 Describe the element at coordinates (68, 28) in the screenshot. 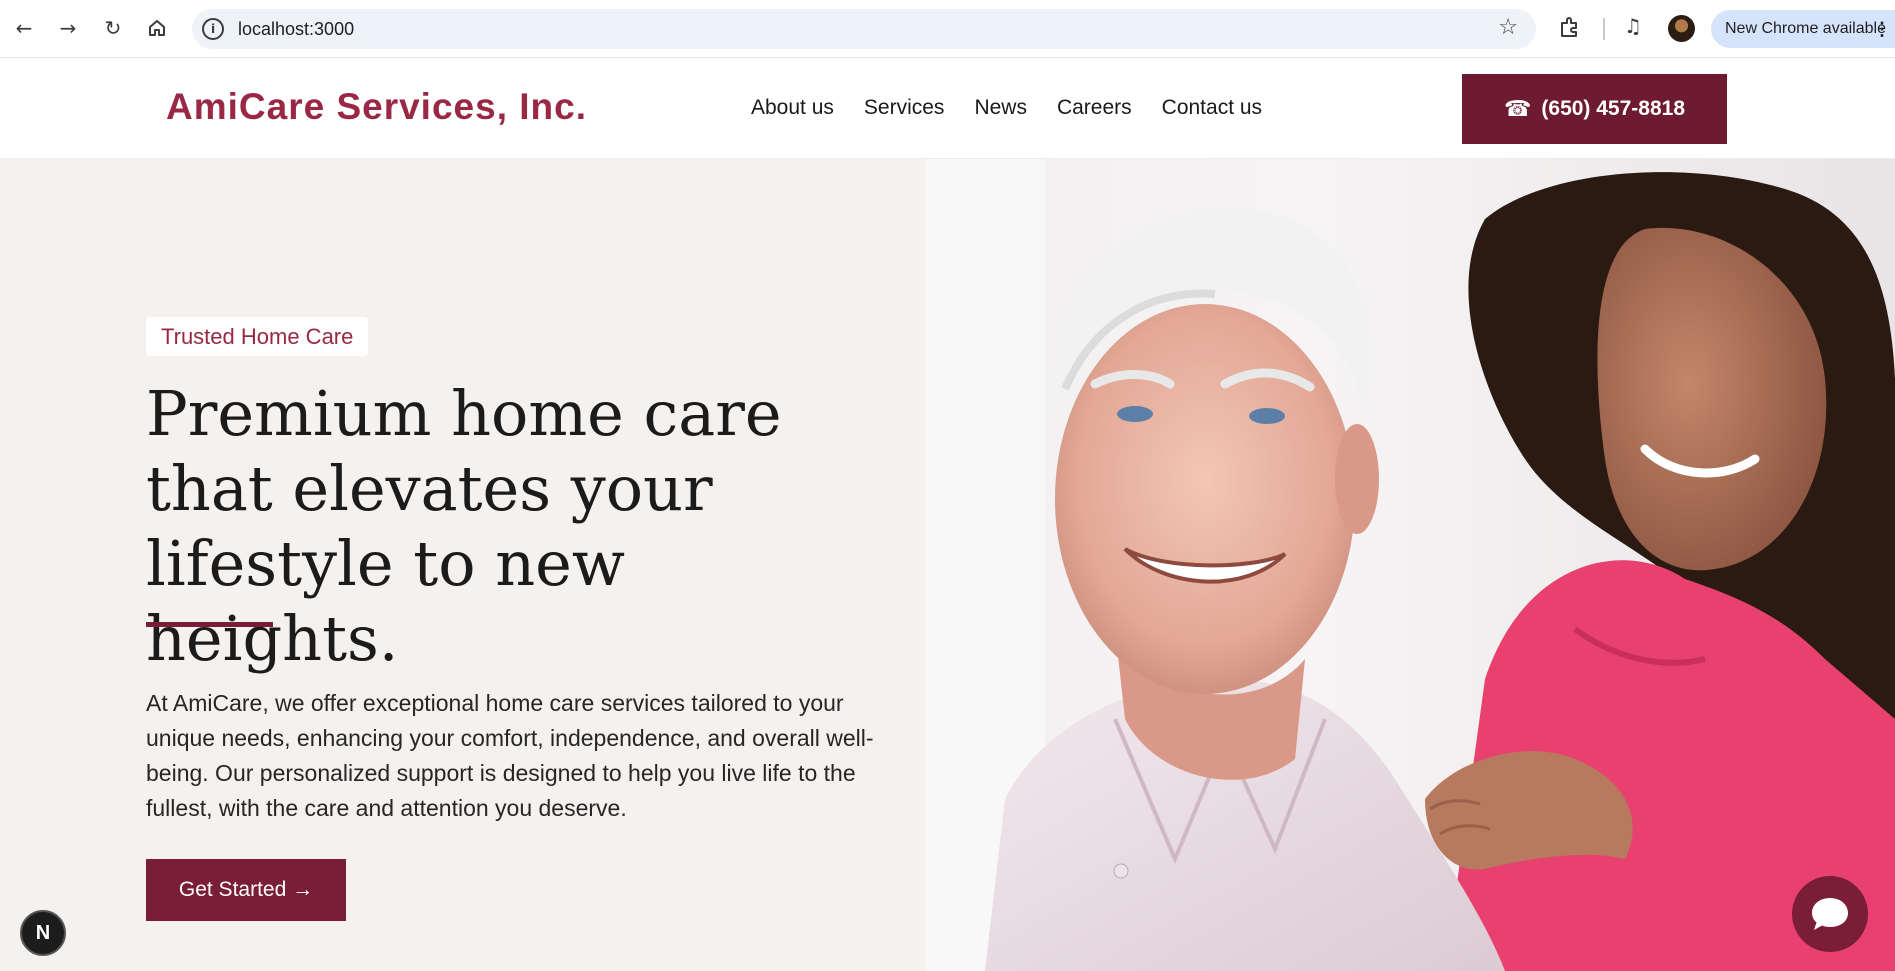

I see `forward-arrow-icon: →` at that location.